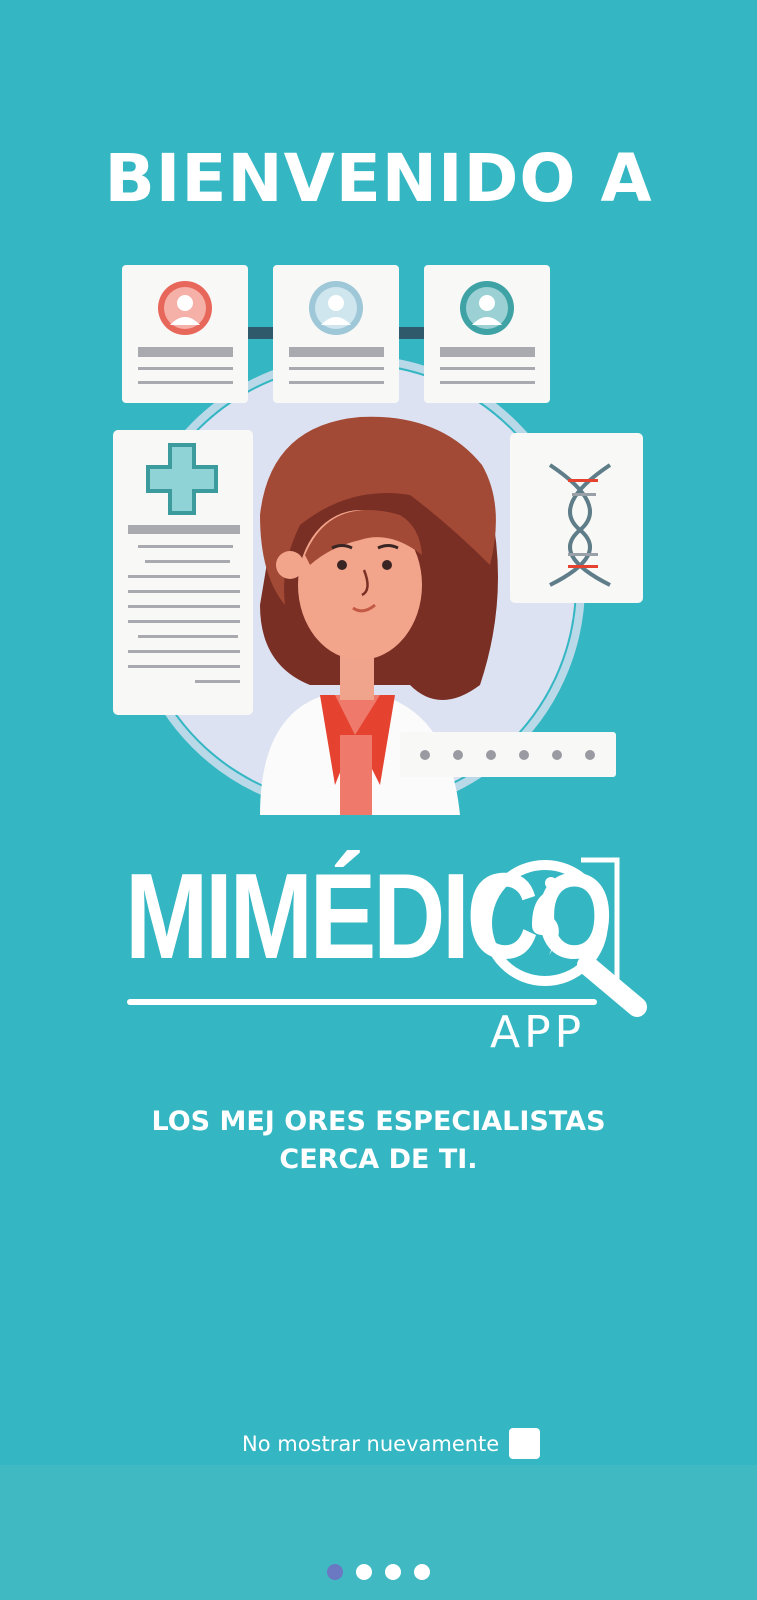 This screenshot has height=1600, width=757. I want to click on tagline: LOS MEJ ORES ESPECIALISTAS CERCA DE TI., so click(378, 1141).